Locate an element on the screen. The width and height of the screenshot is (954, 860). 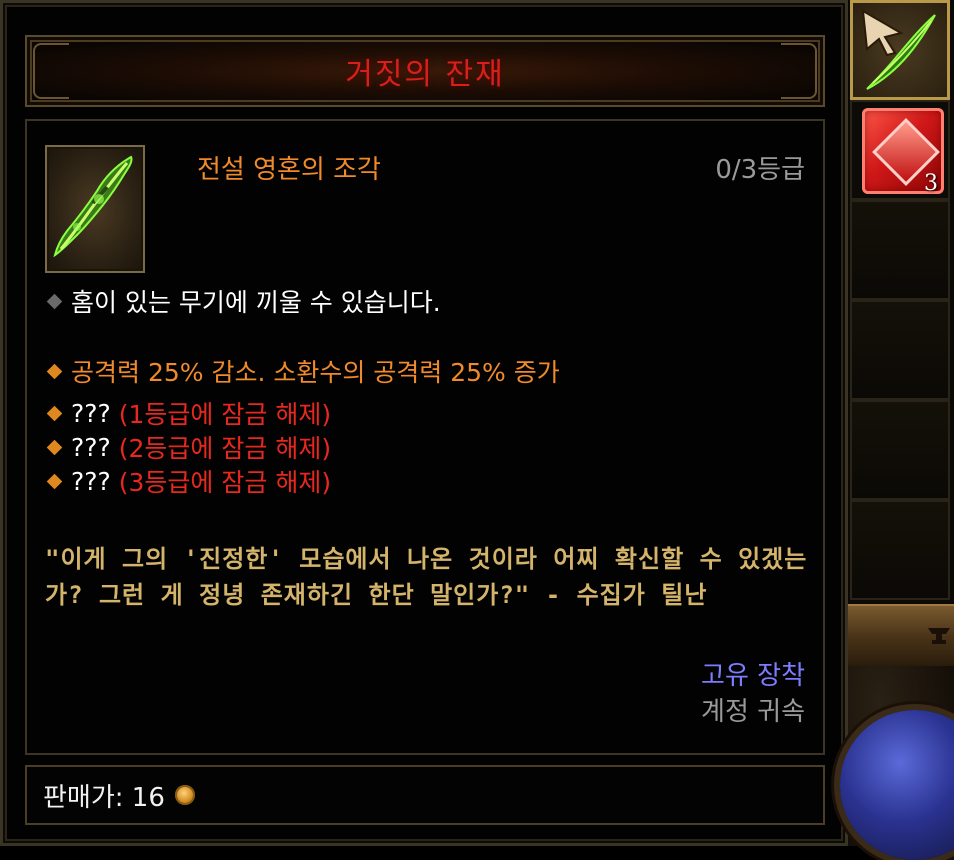
property-legendary-effect: 공격력 25% 감소. 소환수의 공격력 25% 증가 is located at coordinates (302, 371).